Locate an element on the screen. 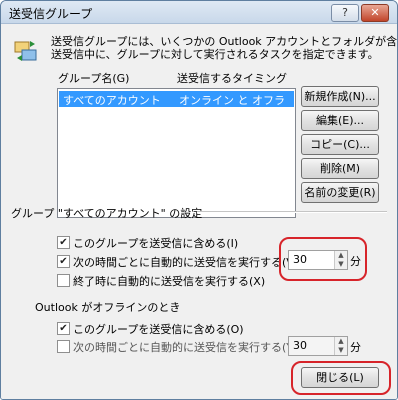 Image resolution: width=398 pixels, height=400 pixels. list-item-name: すべてのアカウント is located at coordinates (112, 100).